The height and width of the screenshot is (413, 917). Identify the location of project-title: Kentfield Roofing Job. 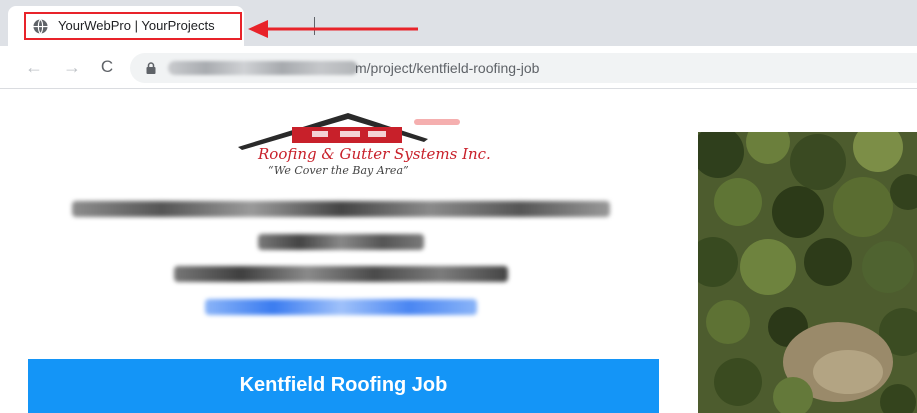
(343, 385).